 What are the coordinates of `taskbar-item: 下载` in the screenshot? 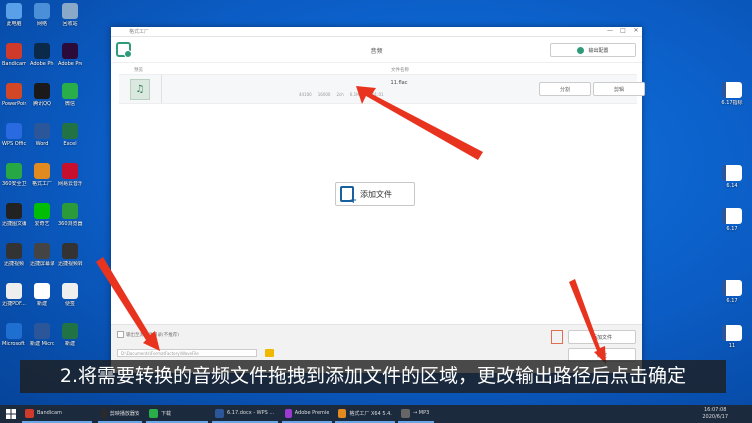 It's located at (177, 414).